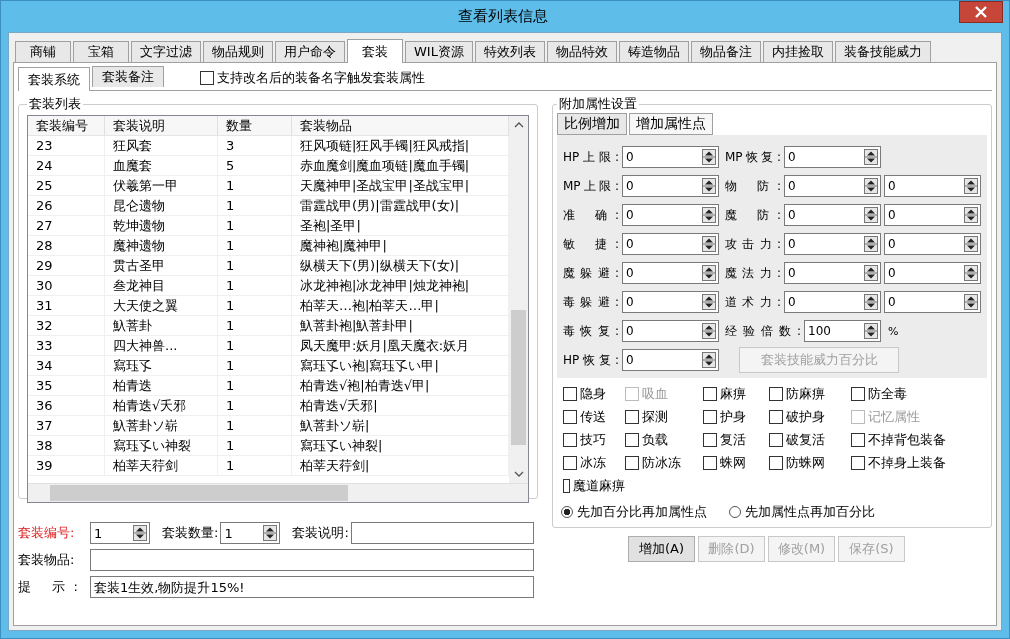  I want to click on close-button, so click(981, 12).